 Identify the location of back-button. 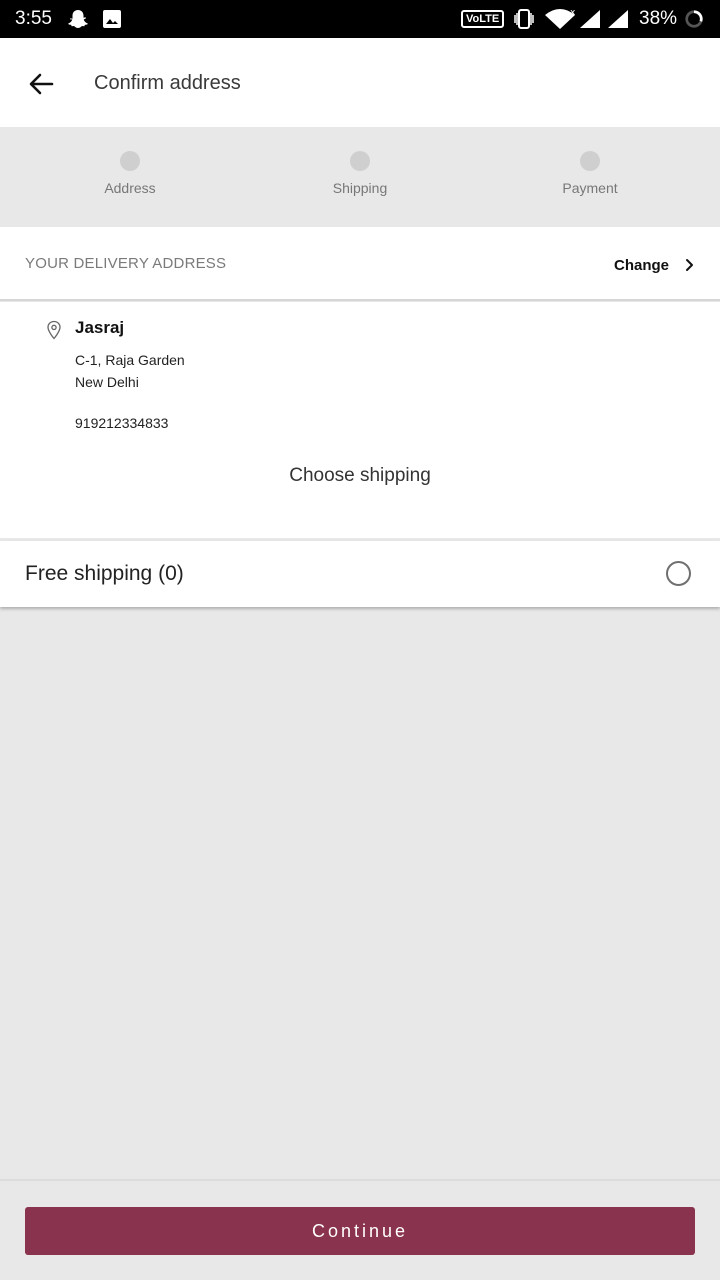
(41, 84).